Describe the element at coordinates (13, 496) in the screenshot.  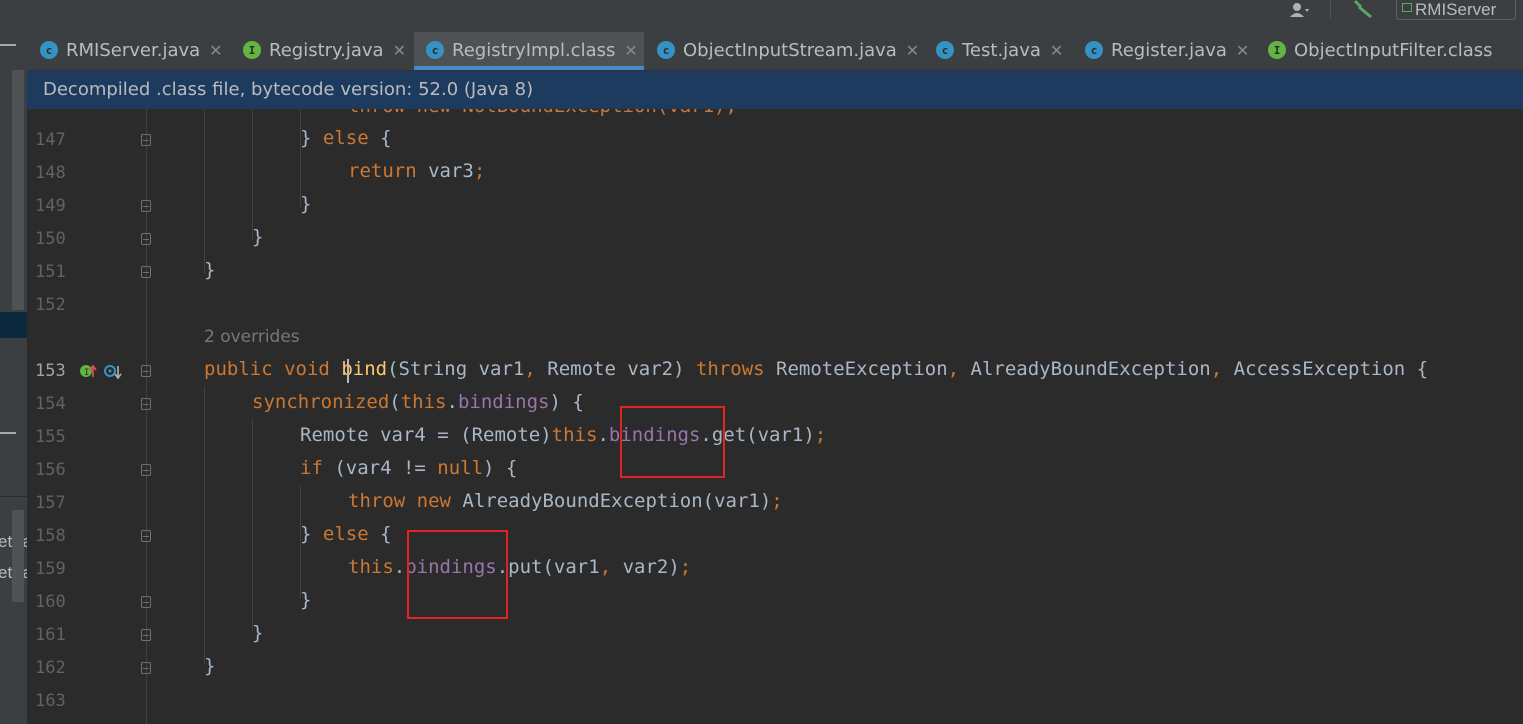
I see `panel-divider` at that location.